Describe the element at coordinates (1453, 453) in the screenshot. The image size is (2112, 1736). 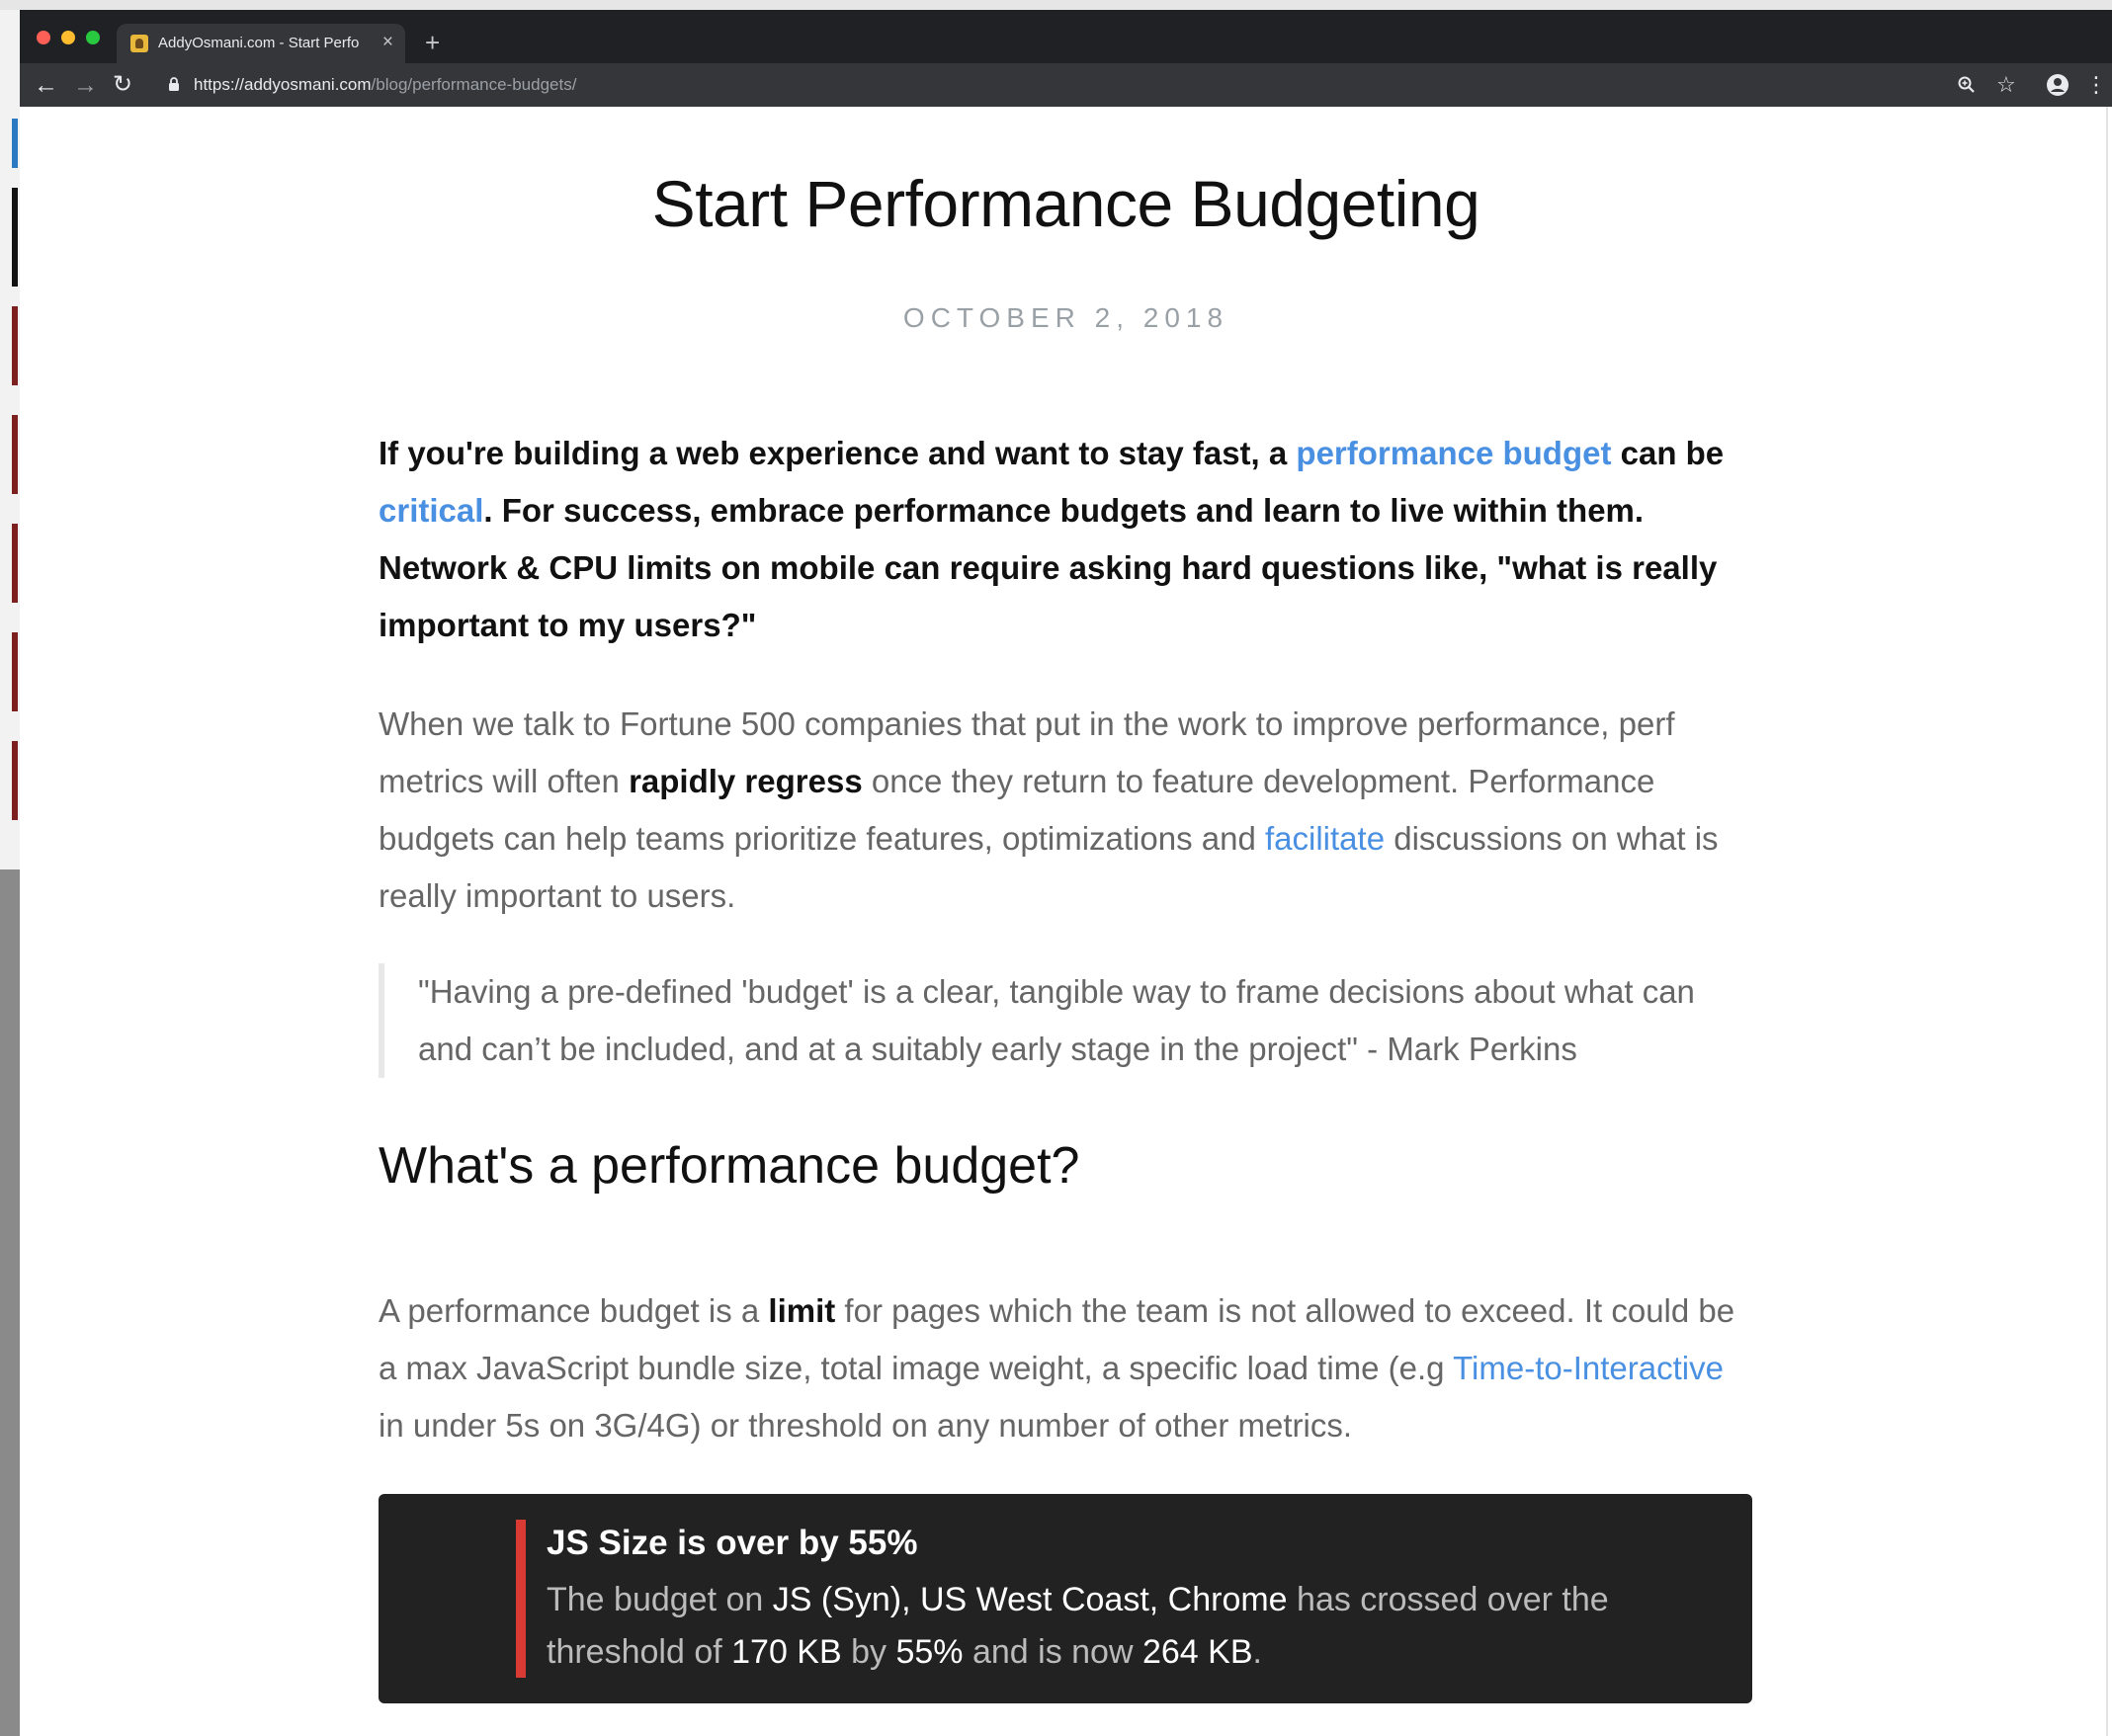
I see `performance-budget-link: performance budget` at that location.